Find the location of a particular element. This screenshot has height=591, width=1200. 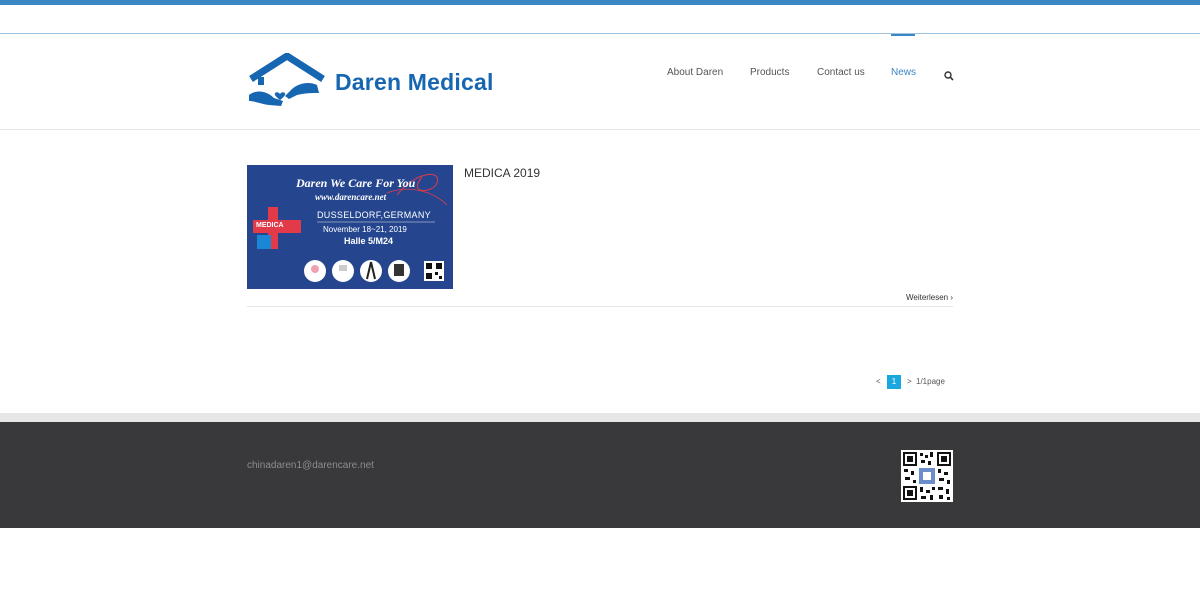

banner-location: DUSSELDORF,GERMANY is located at coordinates (374, 215).